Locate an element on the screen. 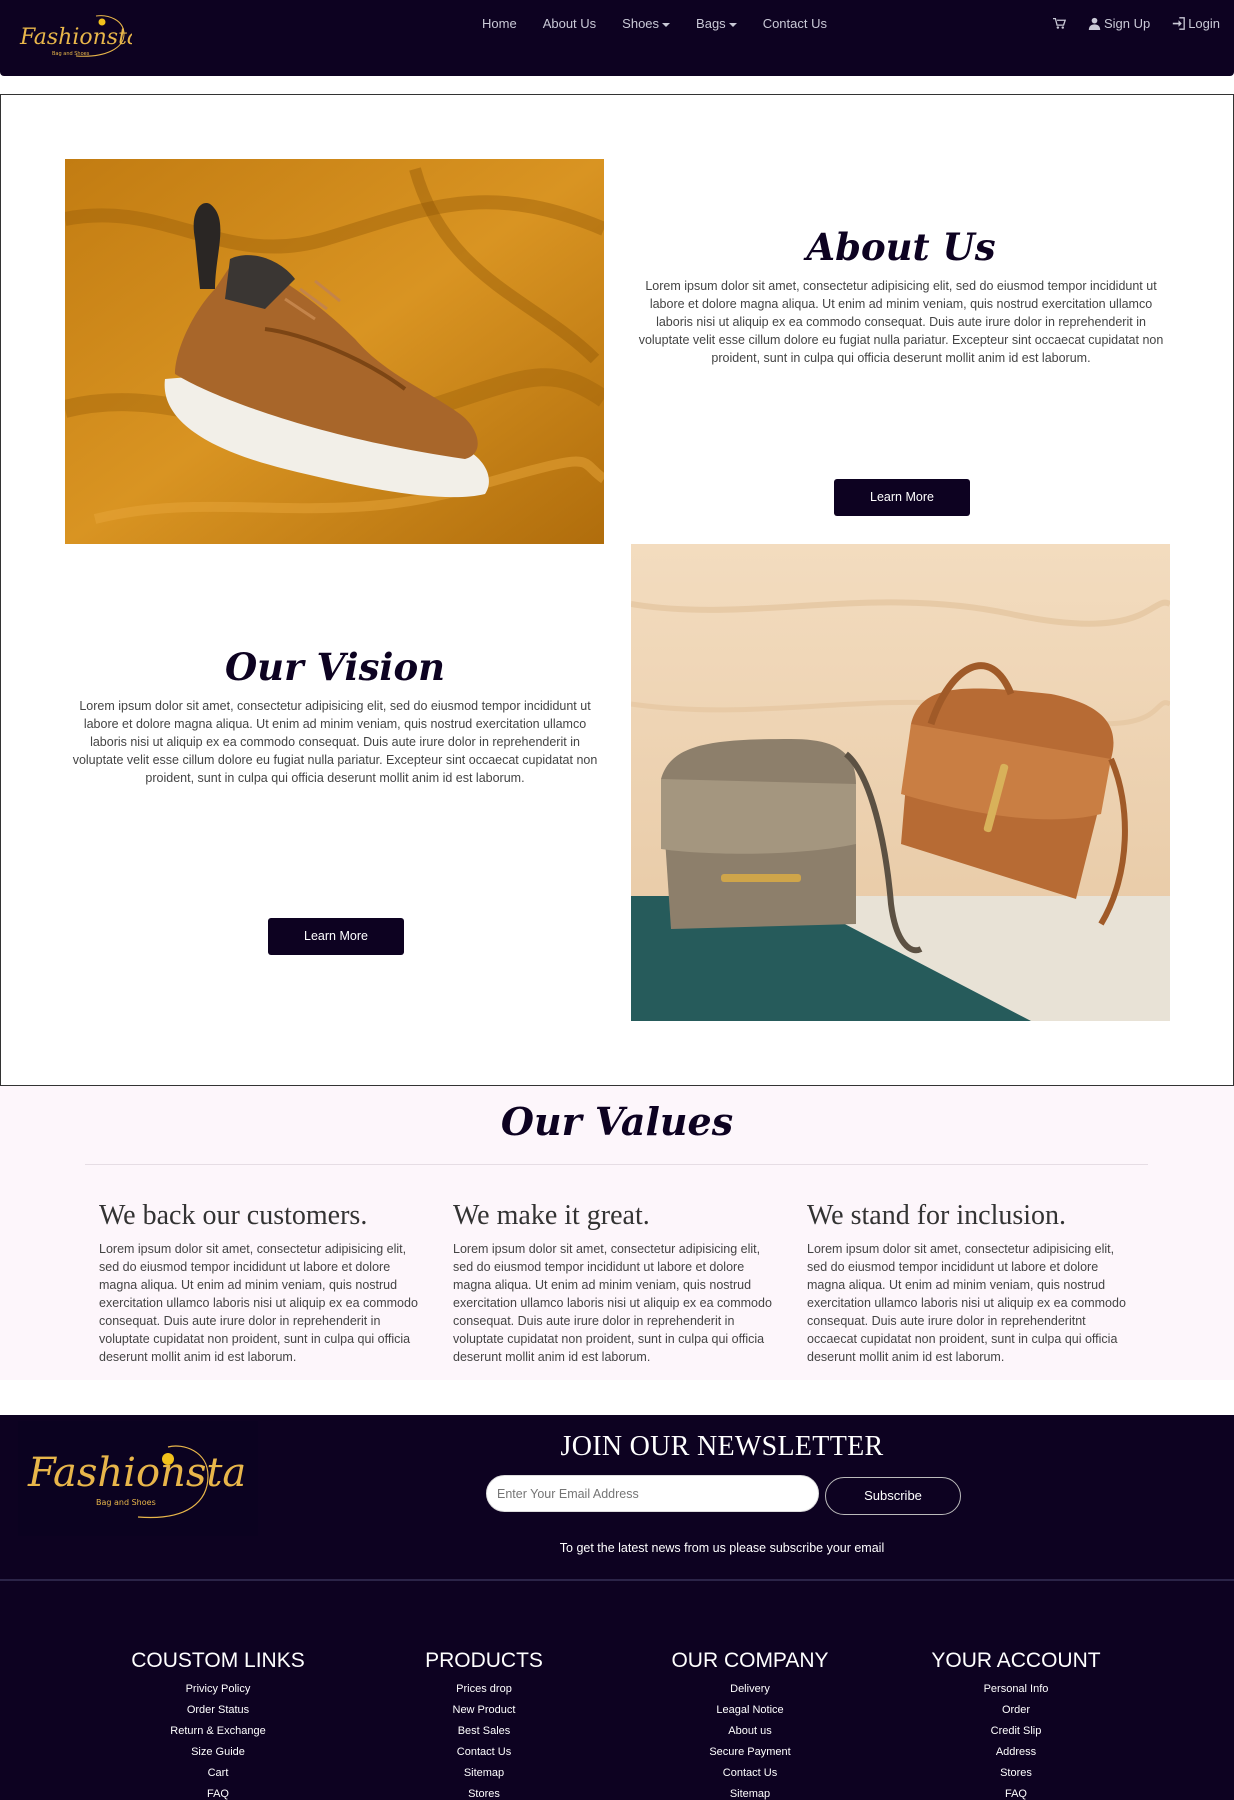  newsletter-email-input is located at coordinates (652, 1493).